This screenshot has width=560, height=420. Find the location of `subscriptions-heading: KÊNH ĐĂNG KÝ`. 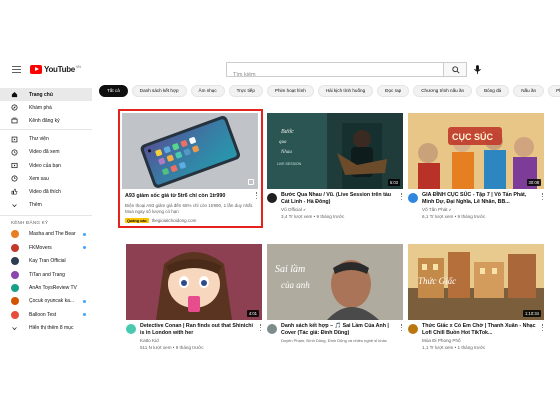

subscriptions-heading: KÊNH ĐĂNG KÝ is located at coordinates (30, 222).